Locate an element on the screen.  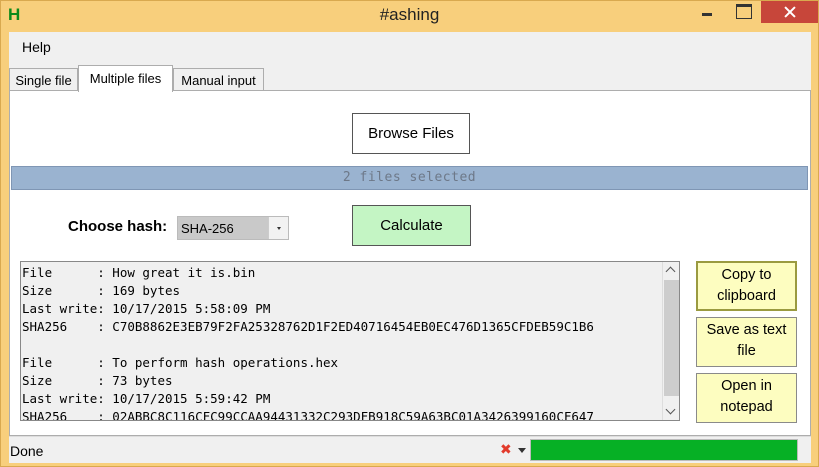
status-text: Done is located at coordinates (27, 451).